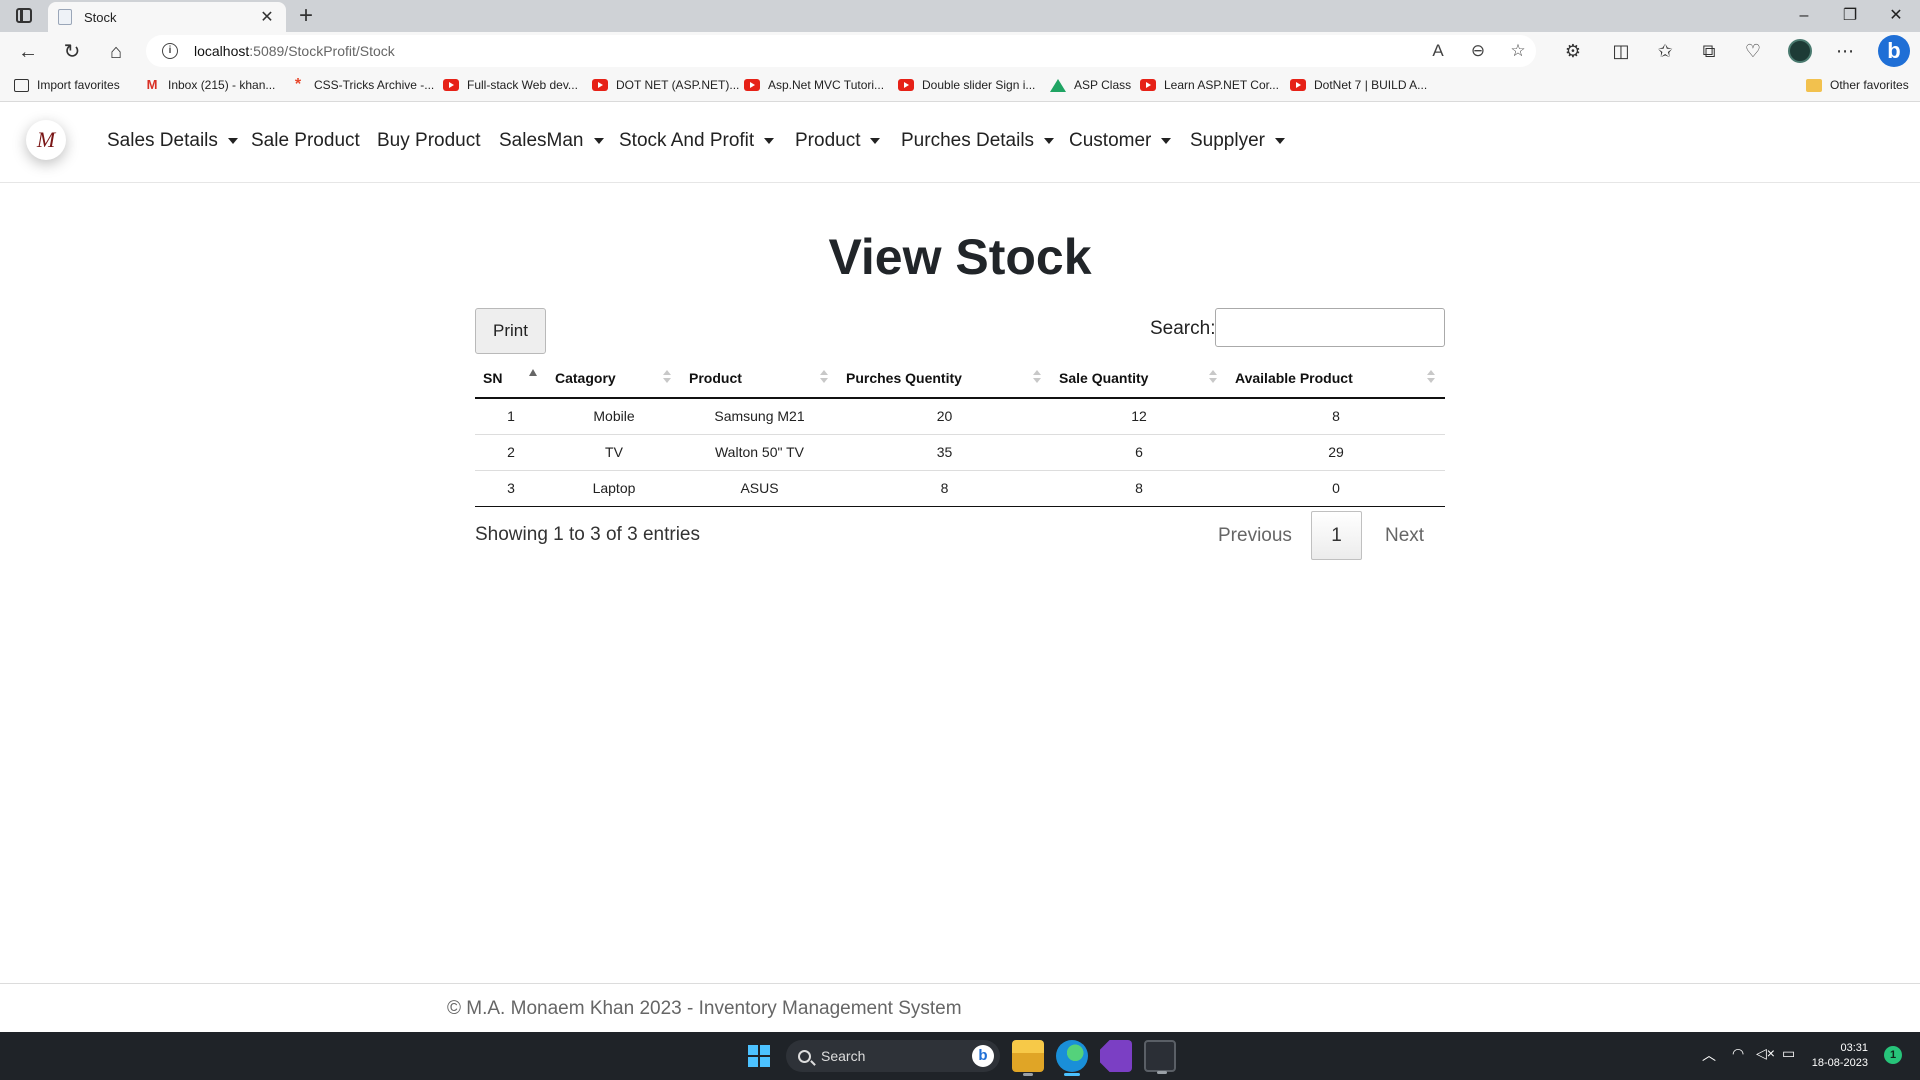 The image size is (1920, 1080). I want to click on print-button: Print, so click(510, 331).